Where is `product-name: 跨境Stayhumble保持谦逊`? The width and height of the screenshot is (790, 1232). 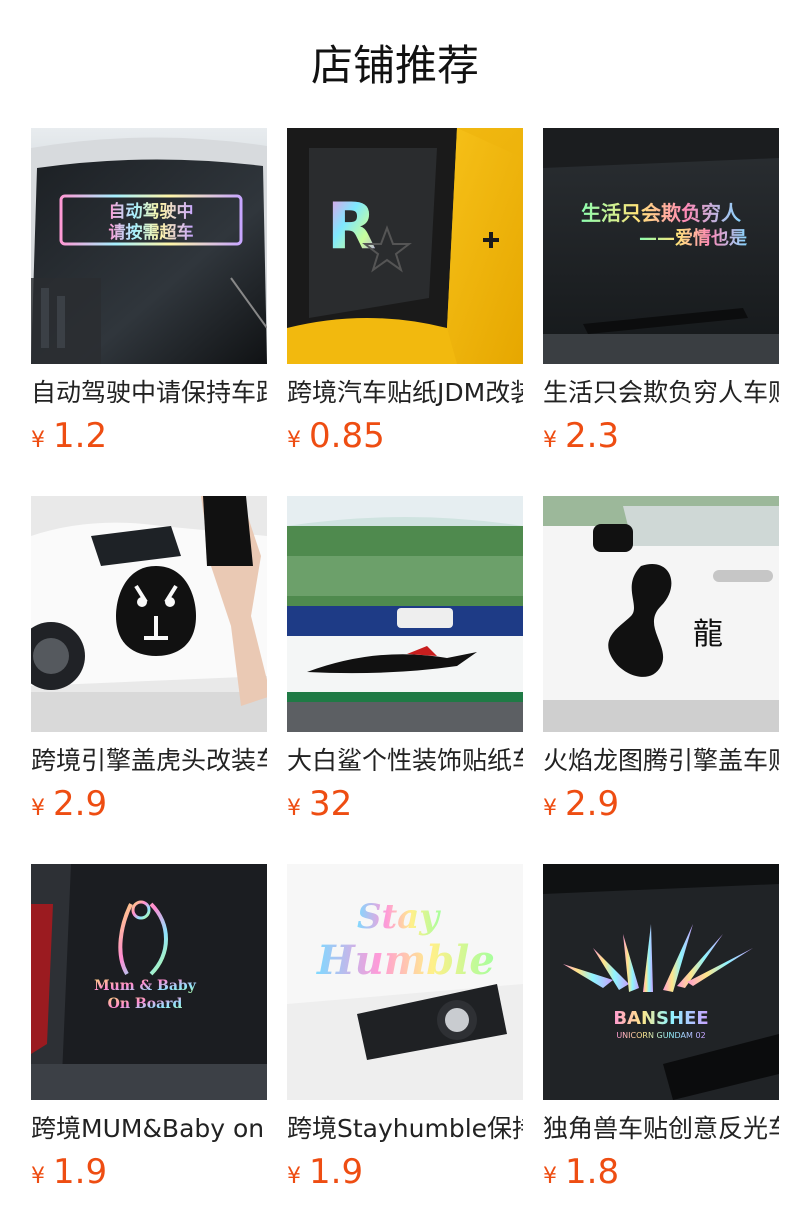 product-name: 跨境Stayhumble保持谦逊 is located at coordinates (405, 1129).